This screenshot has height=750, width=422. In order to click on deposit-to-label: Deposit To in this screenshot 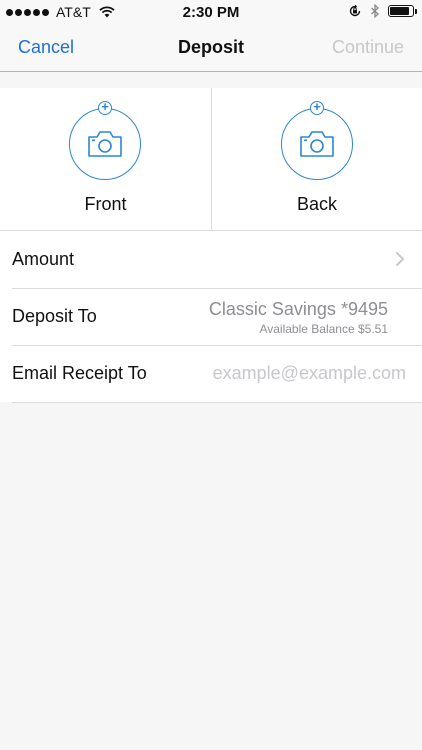, I will do `click(54, 316)`.